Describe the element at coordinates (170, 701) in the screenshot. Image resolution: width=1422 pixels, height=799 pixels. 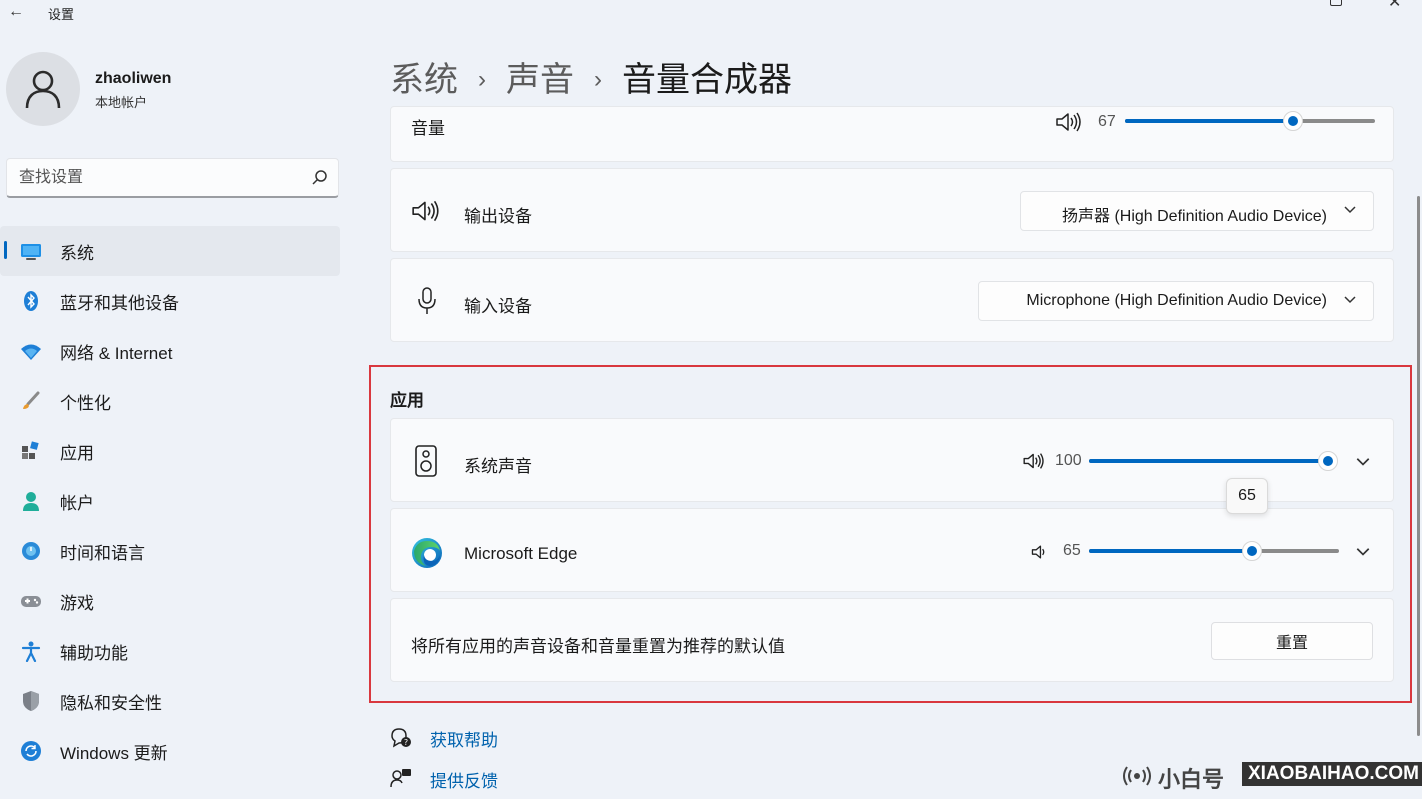
I see `sidebar-item-privacy: 隐私和安全性` at that location.